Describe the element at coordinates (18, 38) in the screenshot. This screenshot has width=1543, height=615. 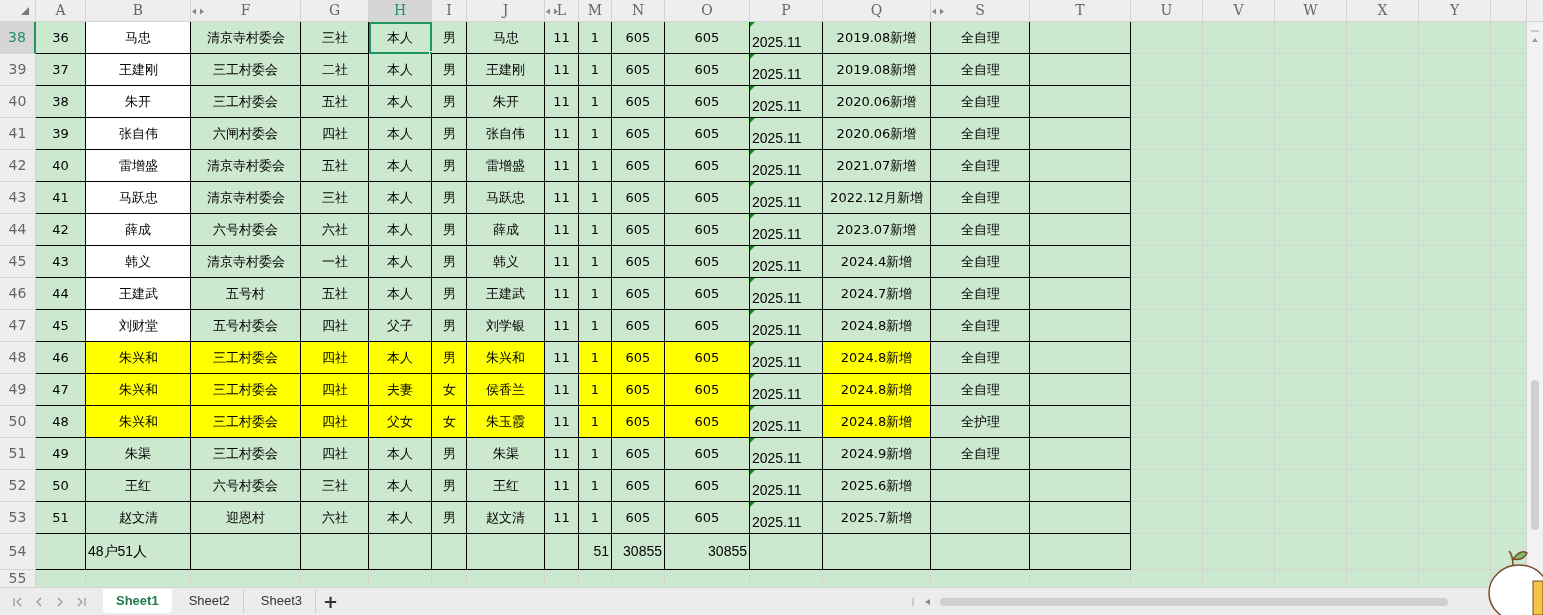
I see `row-header: 38` at that location.